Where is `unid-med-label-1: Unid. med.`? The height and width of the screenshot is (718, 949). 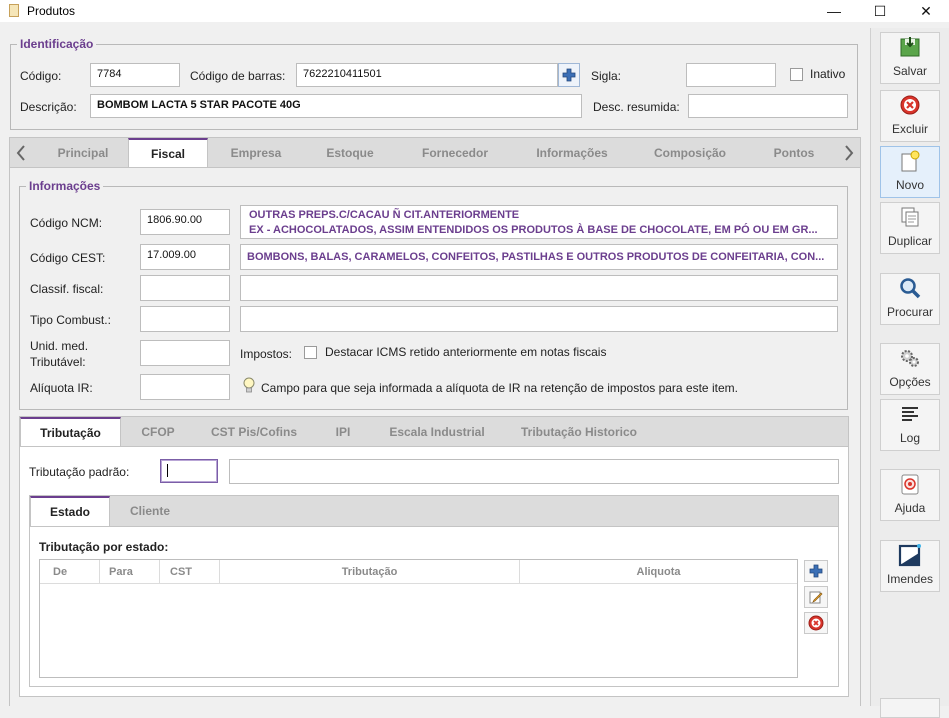
unid-med-label-1: Unid. med. is located at coordinates (59, 346).